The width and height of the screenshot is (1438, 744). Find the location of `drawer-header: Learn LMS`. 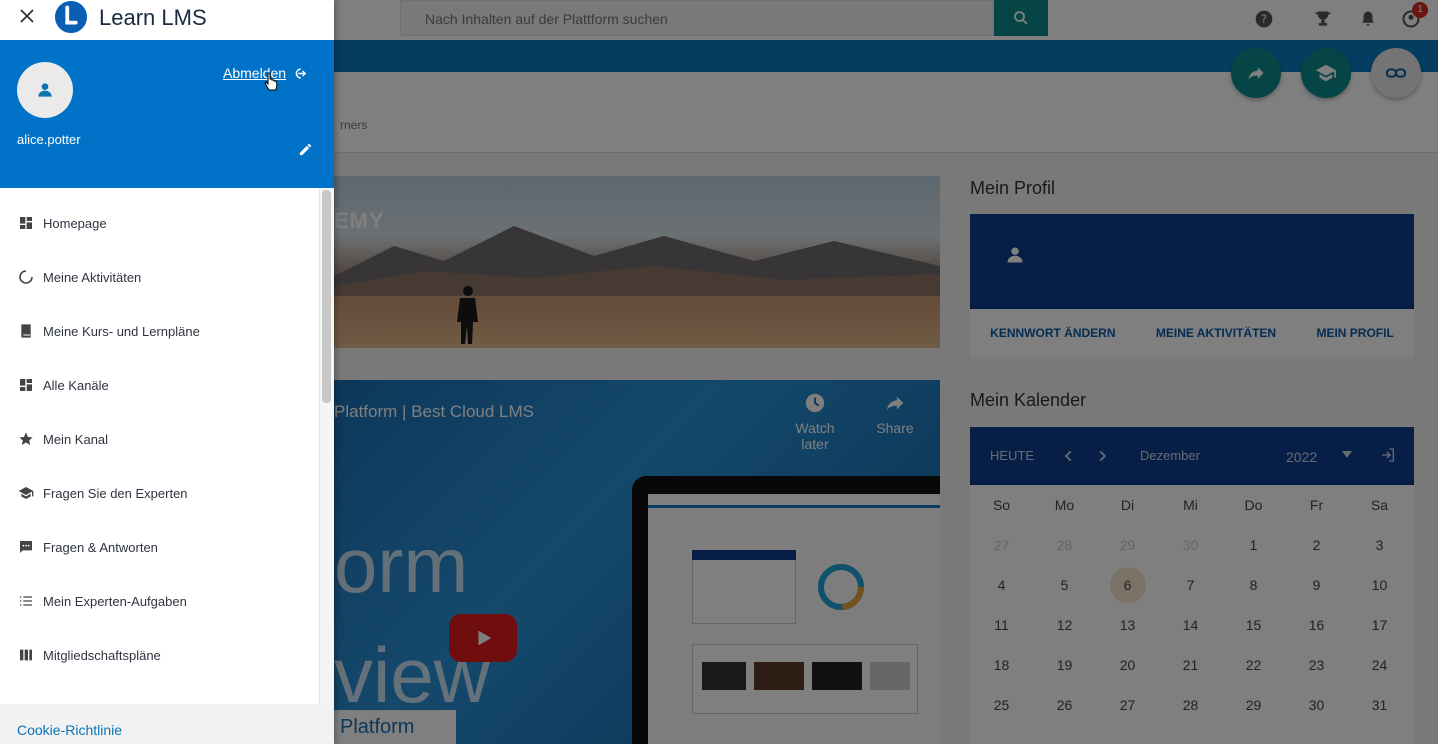

drawer-header: Learn LMS is located at coordinates (167, 20).